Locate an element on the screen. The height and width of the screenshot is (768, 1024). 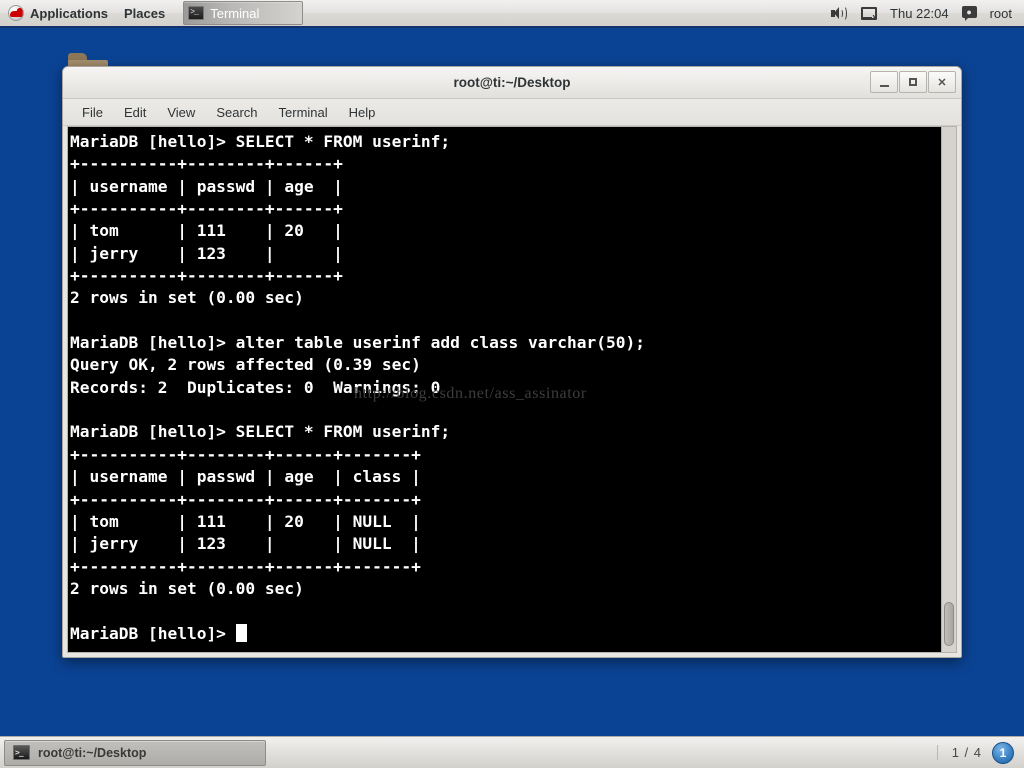
applications-menu: Applications is located at coordinates (58, 13).